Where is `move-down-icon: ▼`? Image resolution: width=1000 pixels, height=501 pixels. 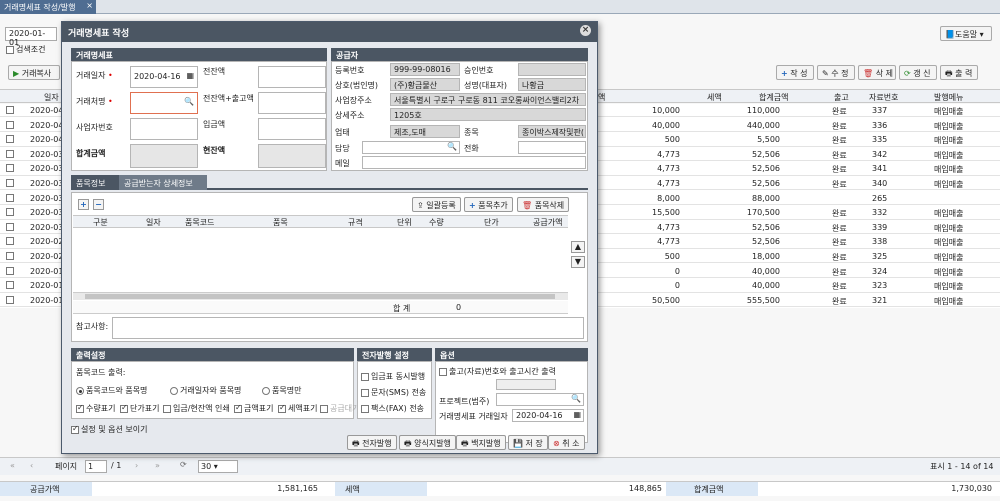 move-down-icon: ▼ is located at coordinates (578, 262).